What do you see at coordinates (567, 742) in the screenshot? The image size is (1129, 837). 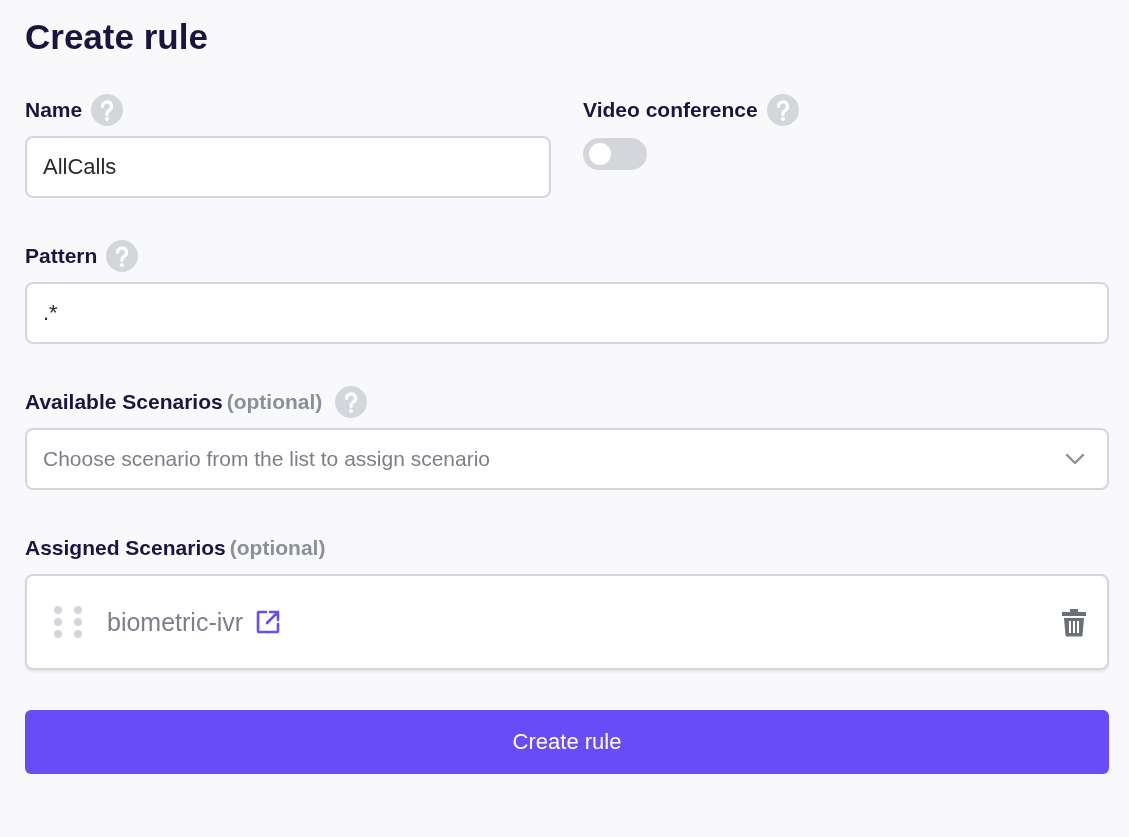 I see `create-rule-button: Create rule` at bounding box center [567, 742].